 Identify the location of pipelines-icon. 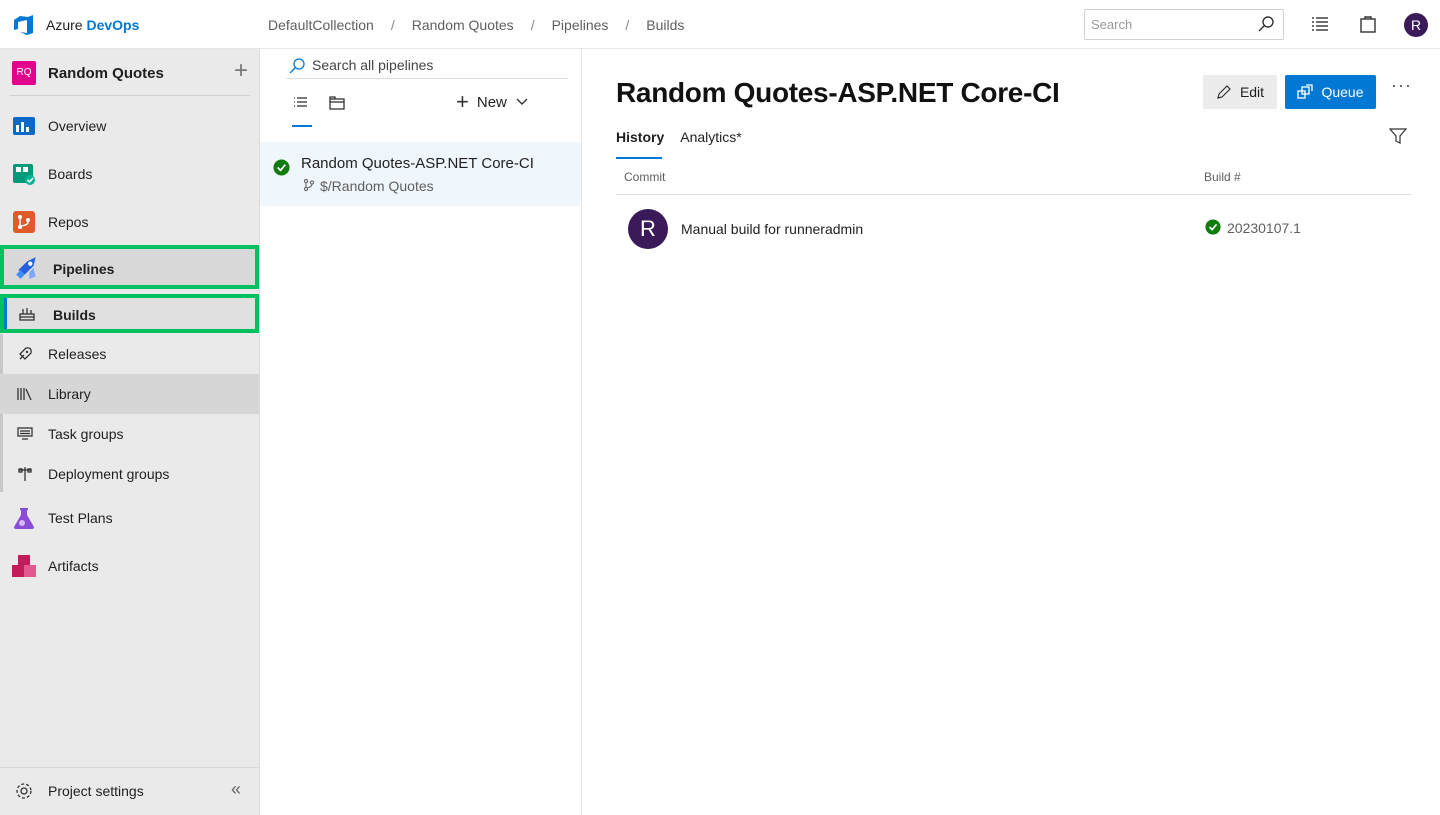
(26, 268).